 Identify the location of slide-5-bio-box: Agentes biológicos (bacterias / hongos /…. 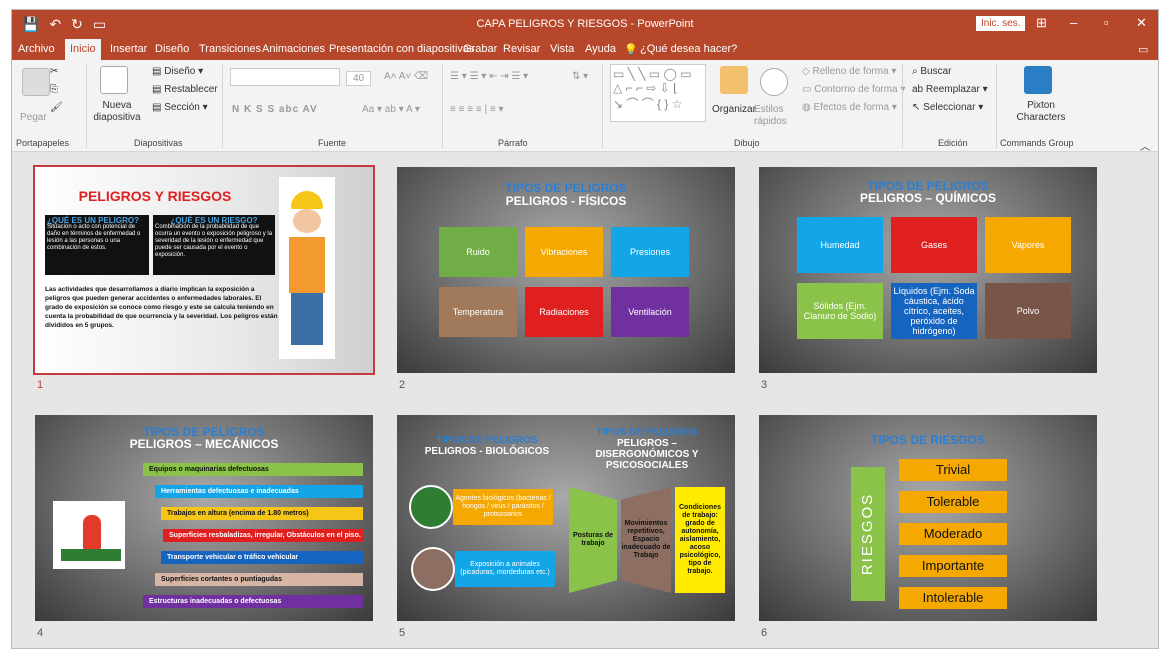
(503, 507).